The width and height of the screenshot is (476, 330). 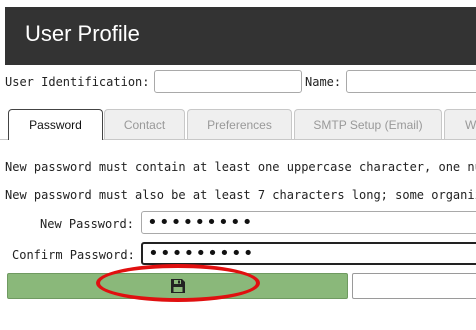 What do you see at coordinates (368, 124) in the screenshot?
I see `tab-smtp-setup: SMTP Setup (Email)` at bounding box center [368, 124].